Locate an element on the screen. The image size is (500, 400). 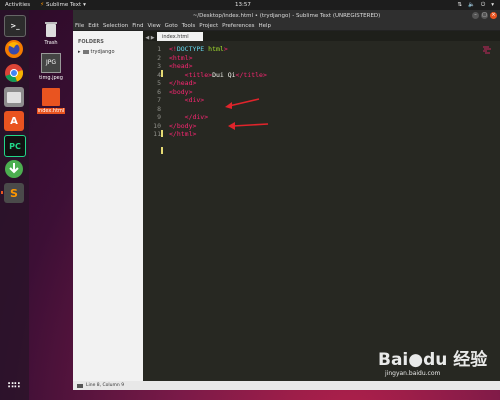
menu-help: Help is located at coordinates (264, 26).